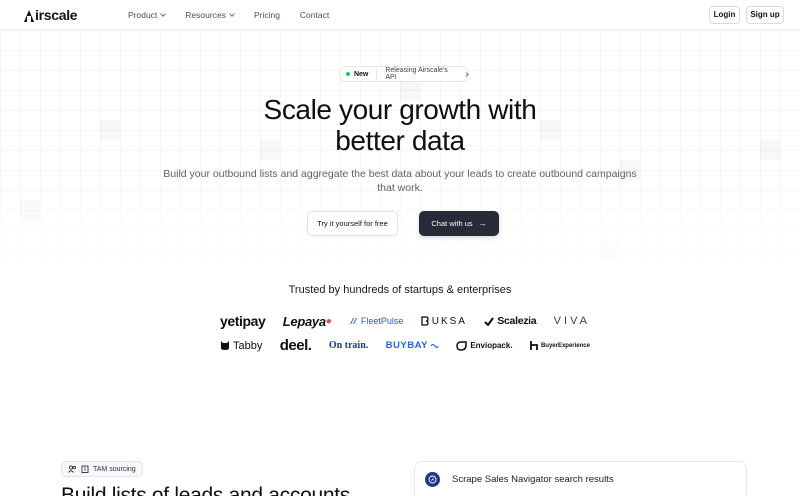 This screenshot has height=496, width=800. I want to click on logo-lepaya: Lepaya ●, so click(307, 321).